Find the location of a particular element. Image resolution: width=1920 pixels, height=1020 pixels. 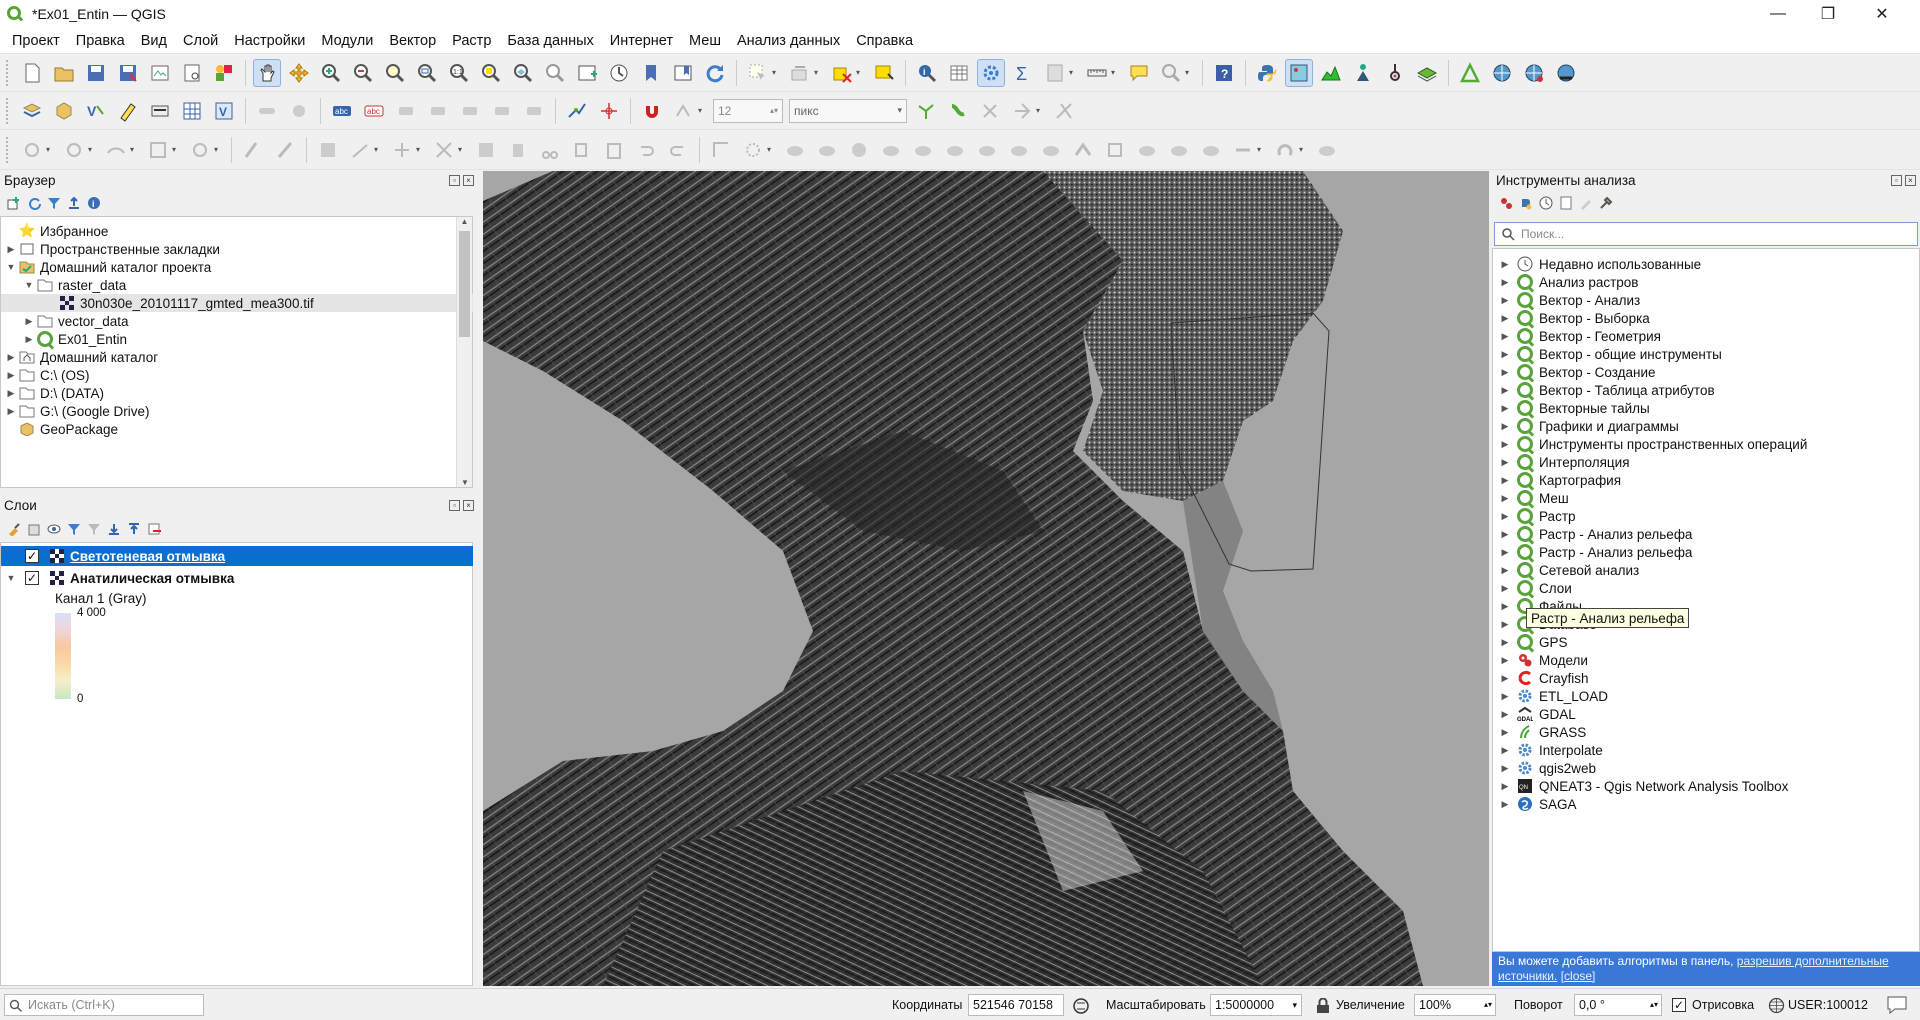

trace-snap-button is located at coordinates (958, 111).